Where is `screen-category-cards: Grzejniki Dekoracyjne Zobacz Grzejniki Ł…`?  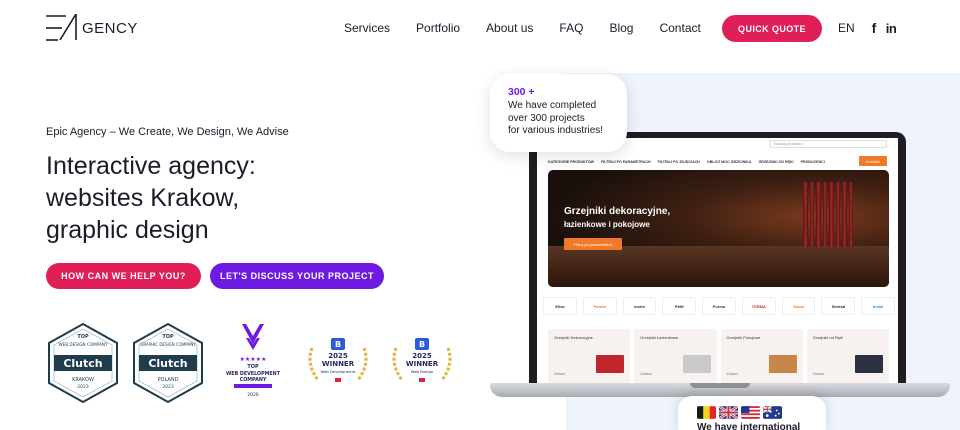
screen-category-cards: Grzejniki Dekoracyjne Zobacz Grzejniki Ł… is located at coordinates (718, 356).